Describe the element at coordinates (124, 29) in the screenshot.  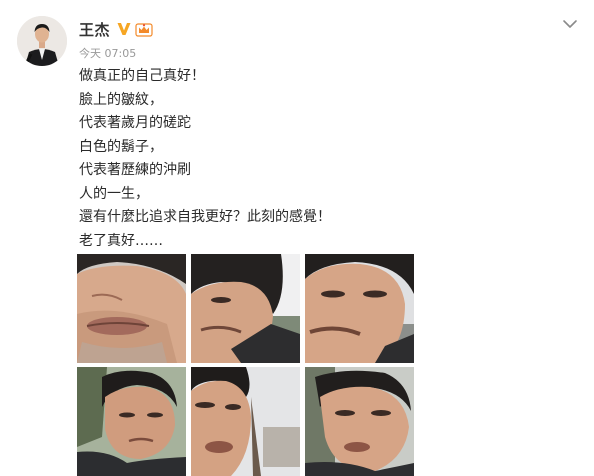
I see `verified-v-icon` at that location.